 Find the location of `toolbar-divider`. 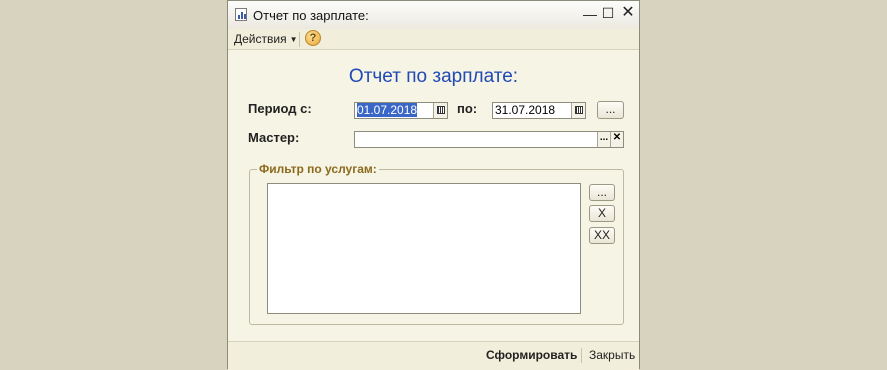

toolbar-divider is located at coordinates (299, 39).